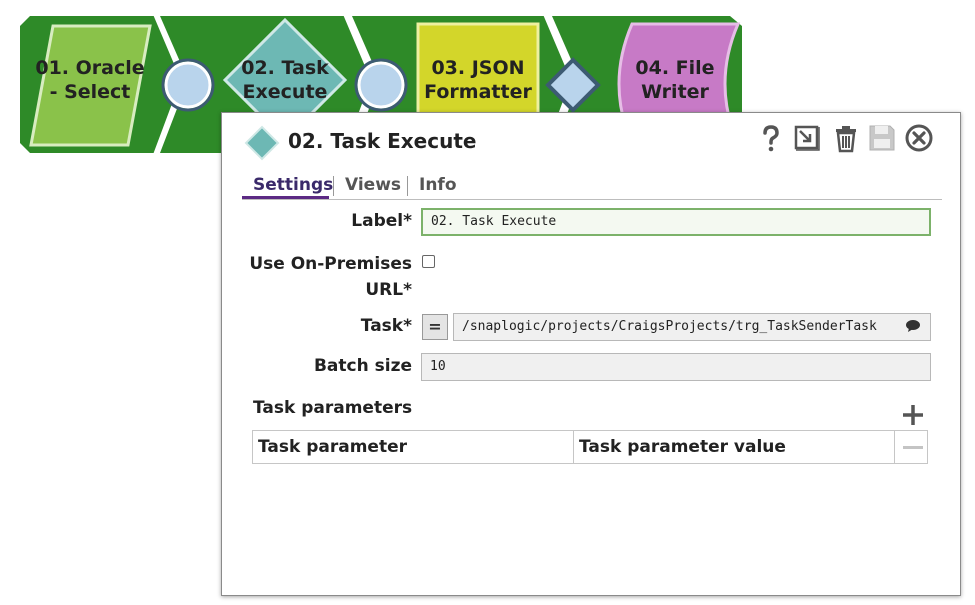 This screenshot has width=975, height=605. I want to click on label-line: Use On-Premises, so click(330, 264).